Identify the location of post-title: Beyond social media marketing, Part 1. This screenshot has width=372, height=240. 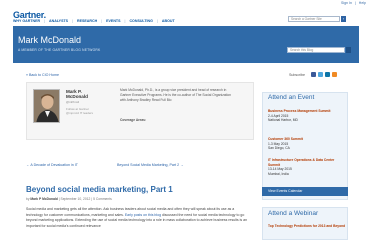
(99, 189).